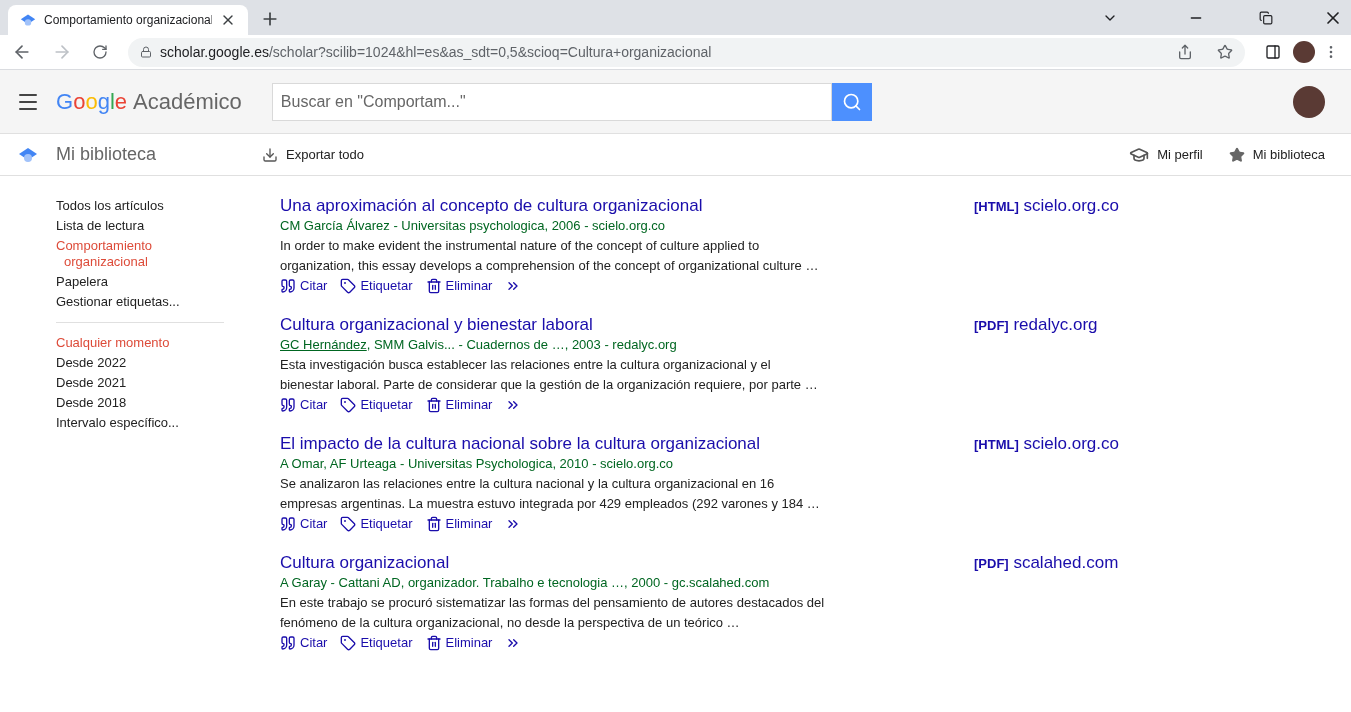  I want to click on sidebar-item: Todos los artículos, so click(140, 206).